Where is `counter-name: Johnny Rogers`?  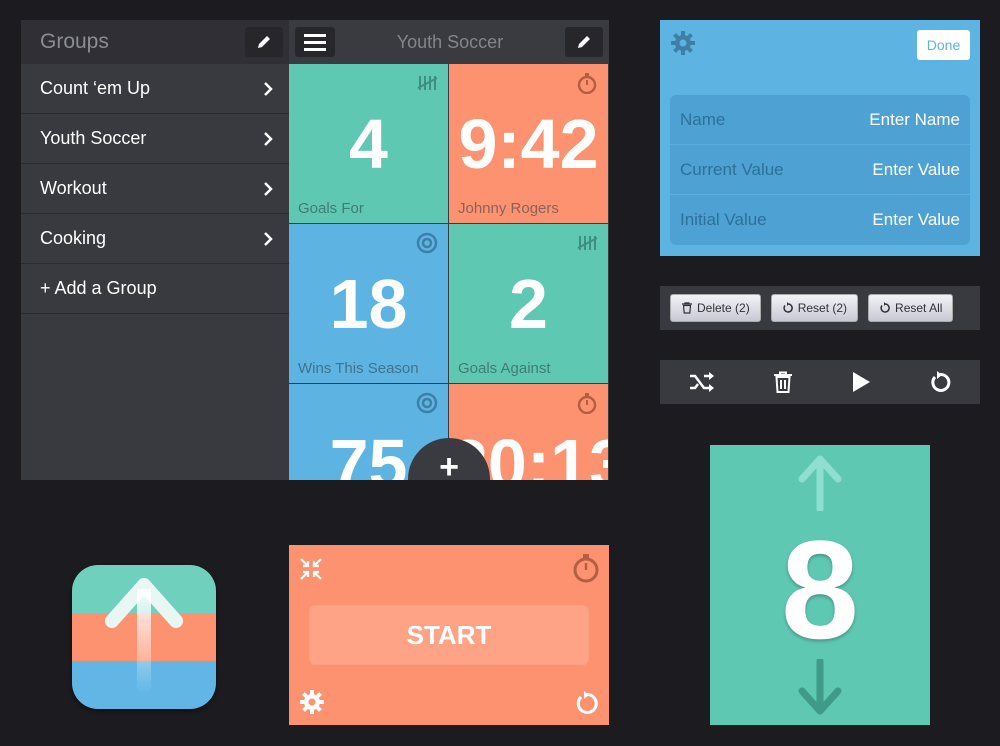
counter-name: Johnny Rogers is located at coordinates (508, 208).